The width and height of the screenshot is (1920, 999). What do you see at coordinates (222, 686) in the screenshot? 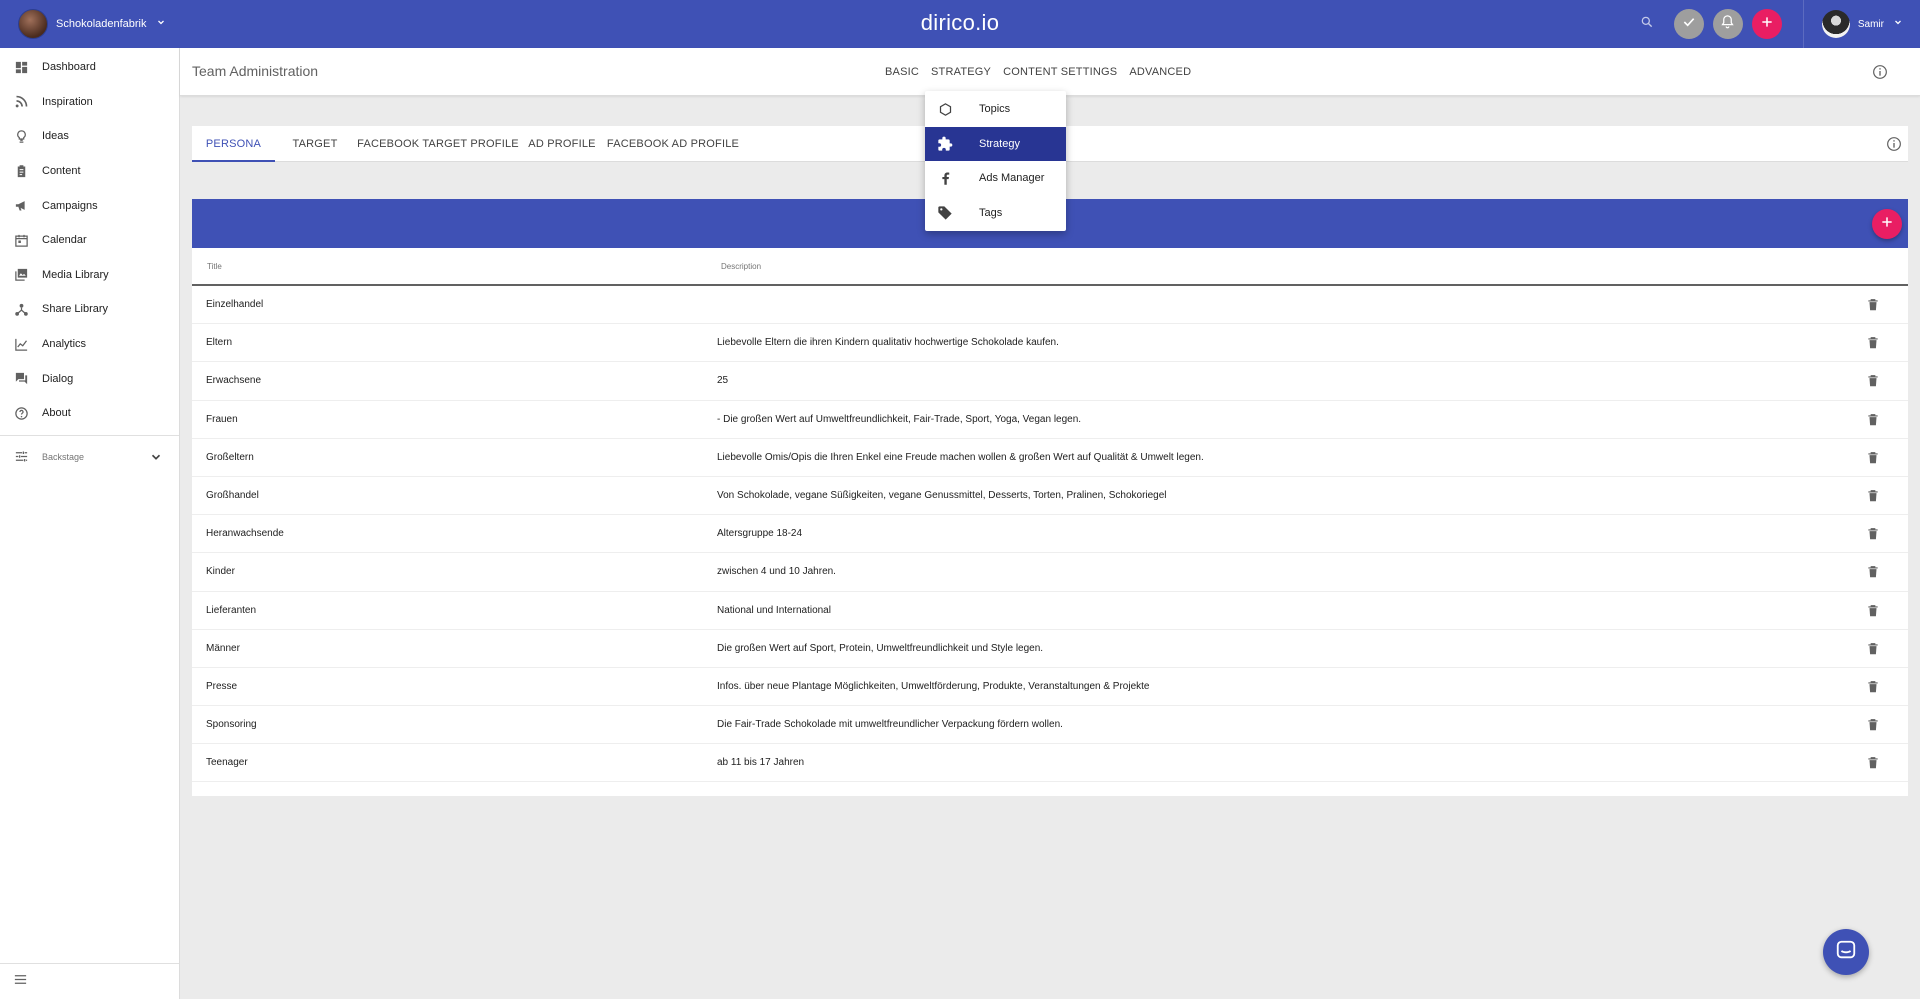
I see `cell-title: Presse` at bounding box center [222, 686].